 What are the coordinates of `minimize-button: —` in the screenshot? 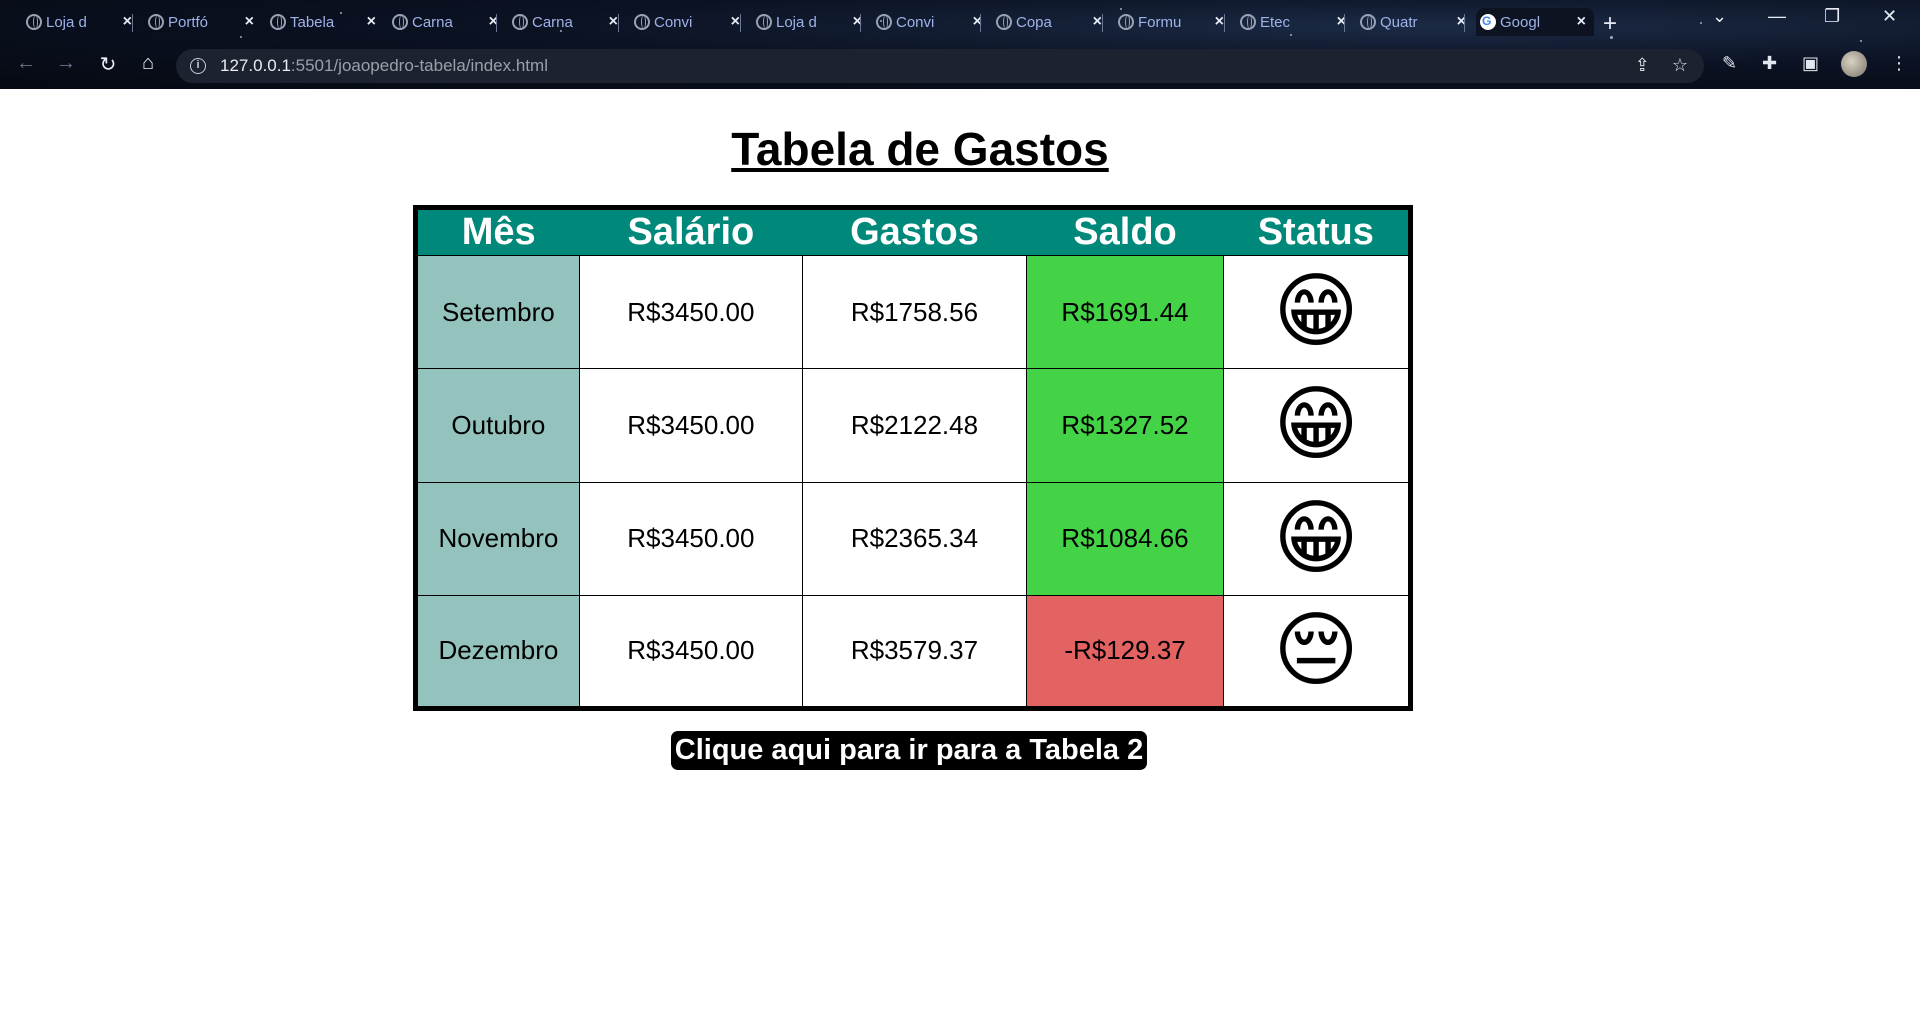 It's located at (1777, 16).